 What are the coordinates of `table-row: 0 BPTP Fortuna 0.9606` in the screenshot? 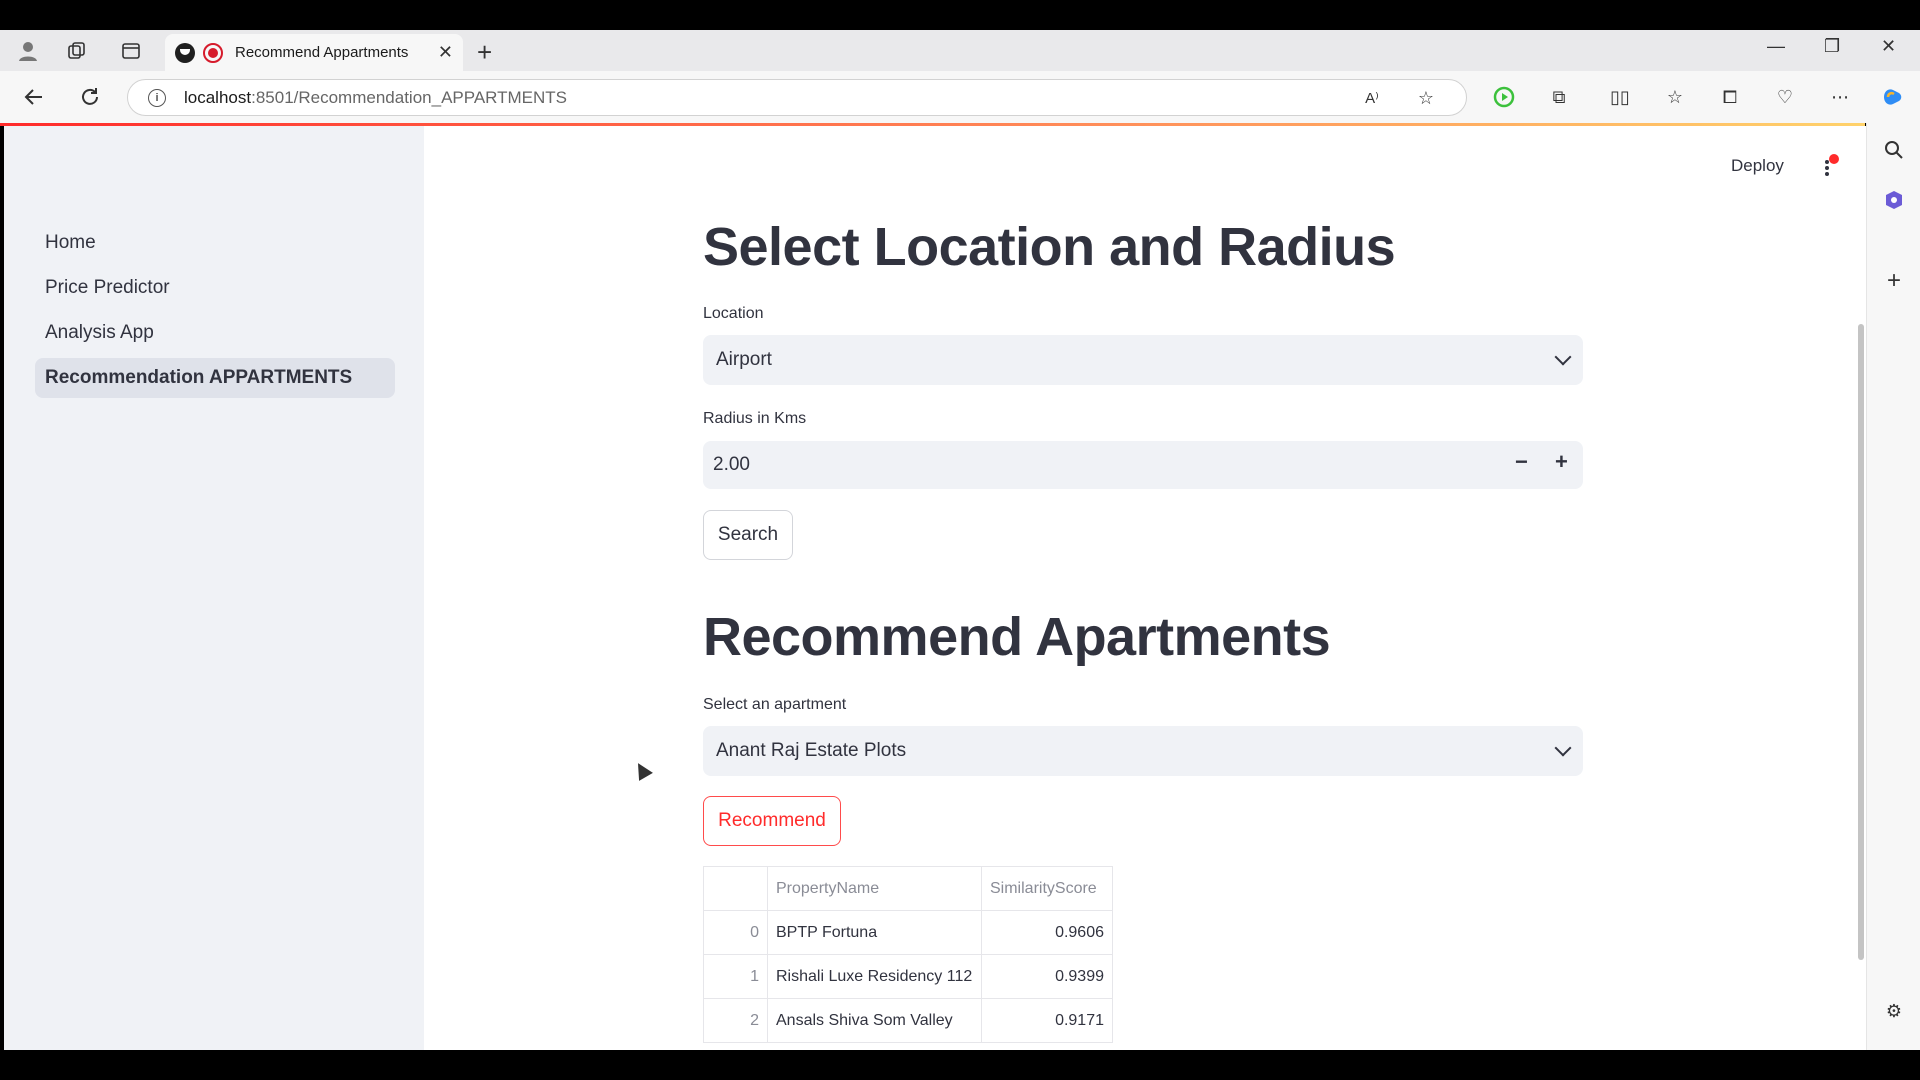 It's located at (908, 932).